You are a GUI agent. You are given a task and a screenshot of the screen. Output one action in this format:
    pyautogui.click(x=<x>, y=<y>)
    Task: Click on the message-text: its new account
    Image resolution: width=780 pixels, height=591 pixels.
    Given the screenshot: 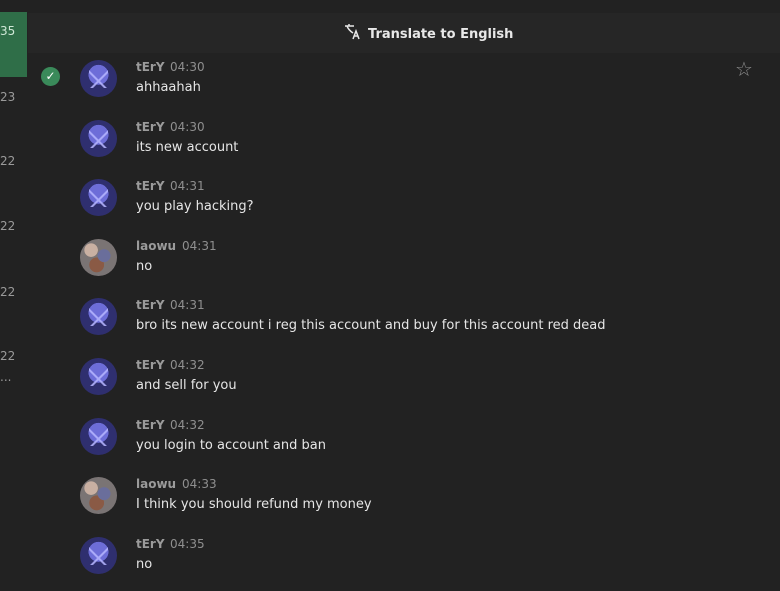 What is the action you would take?
    pyautogui.click(x=187, y=147)
    